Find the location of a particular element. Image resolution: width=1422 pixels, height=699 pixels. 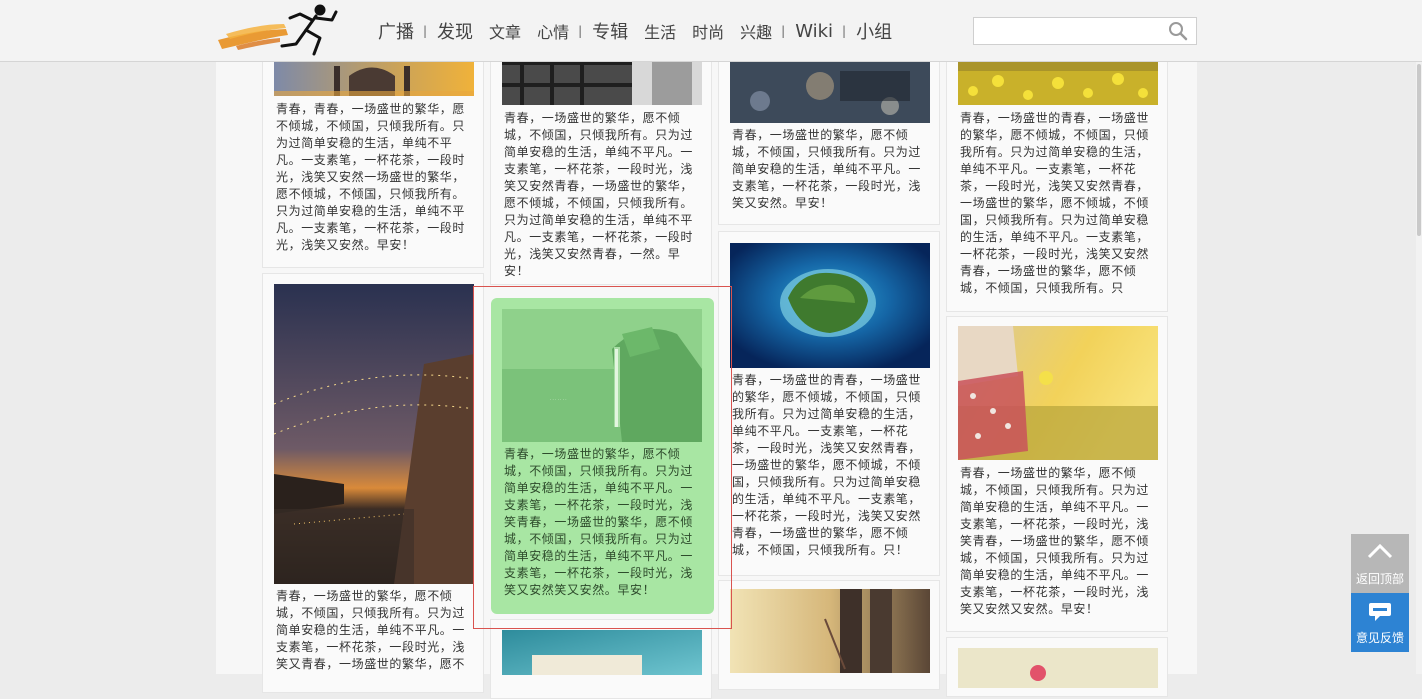

chevron-up-icon is located at coordinates (1380, 551).